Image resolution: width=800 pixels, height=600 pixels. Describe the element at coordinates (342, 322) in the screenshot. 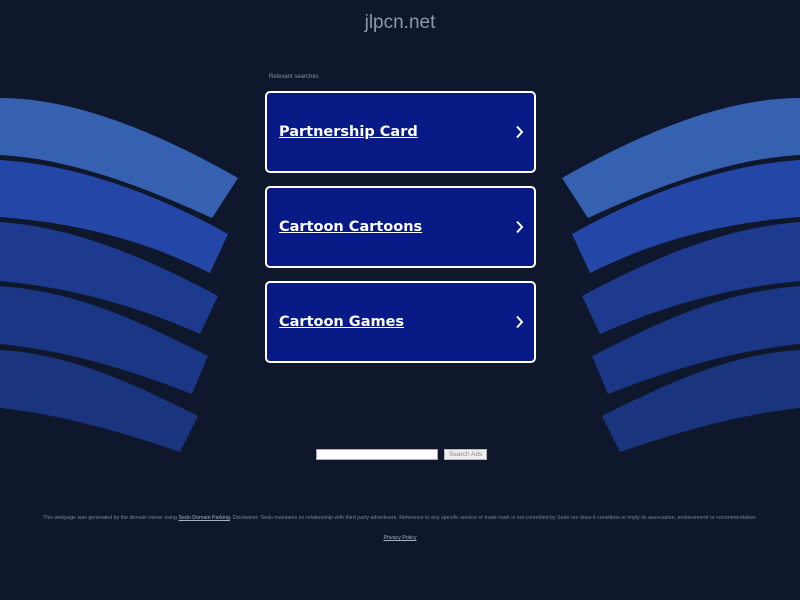

I see `related-search-label: Cartoon Games` at that location.